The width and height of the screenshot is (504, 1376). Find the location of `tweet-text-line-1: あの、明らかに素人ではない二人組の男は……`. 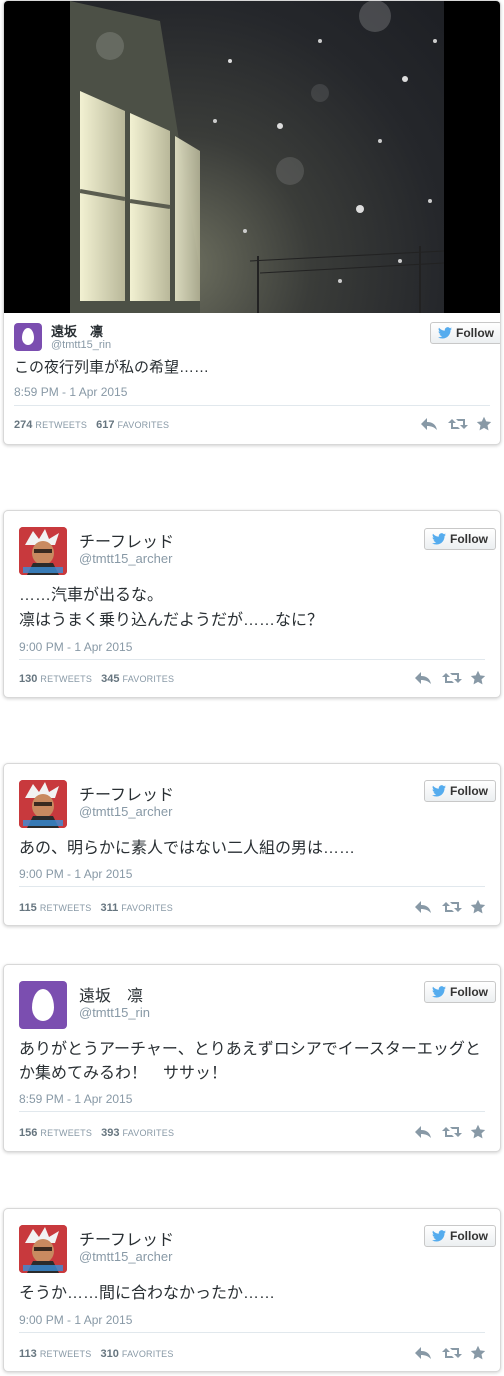

tweet-text-line-1: あの、明らかに素人ではない二人組の男は…… is located at coordinates (187, 848).